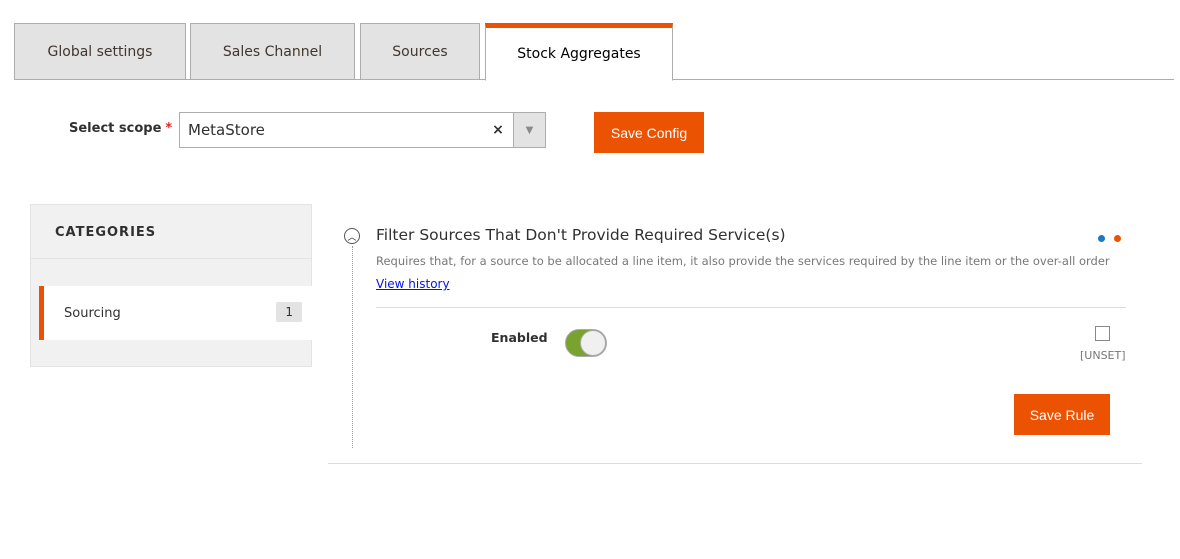 The width and height of the screenshot is (1180, 559). What do you see at coordinates (171, 232) in the screenshot?
I see `categories-title: CATEGORIES` at bounding box center [171, 232].